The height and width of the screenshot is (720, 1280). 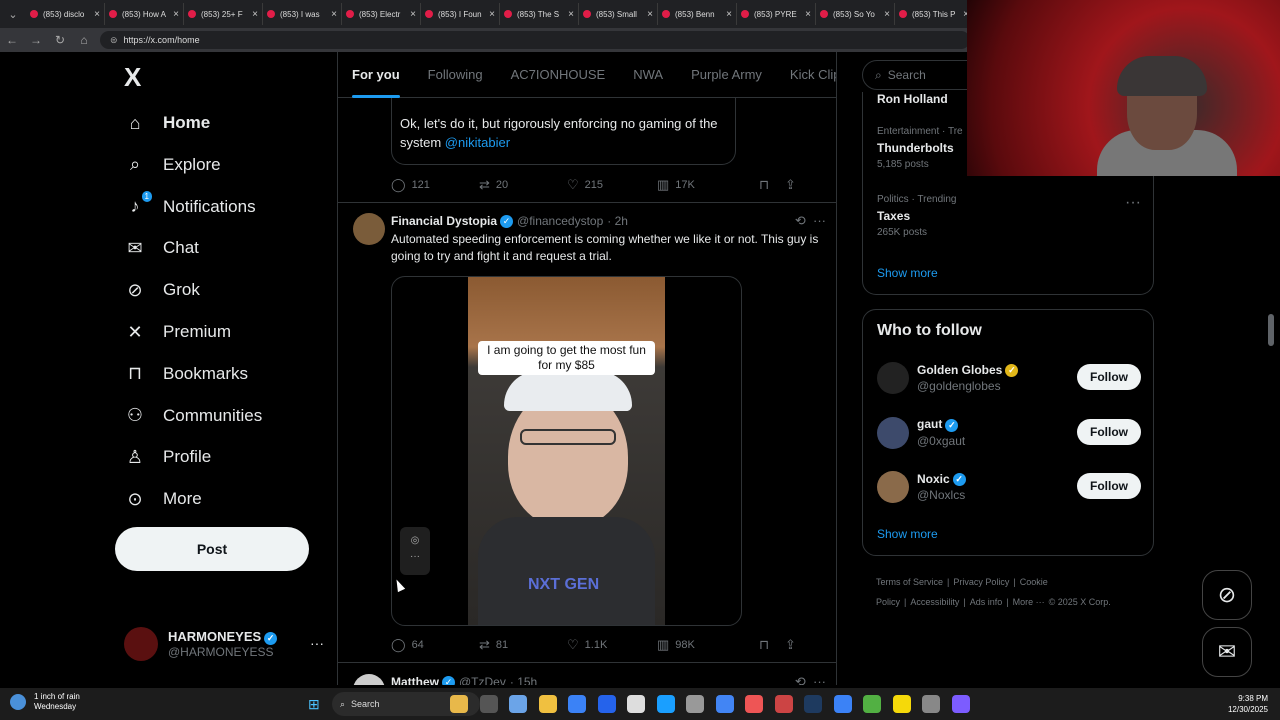 What do you see at coordinates (223, 14) in the screenshot?
I see `browser-tab: (853) 25+ F ×` at bounding box center [223, 14].